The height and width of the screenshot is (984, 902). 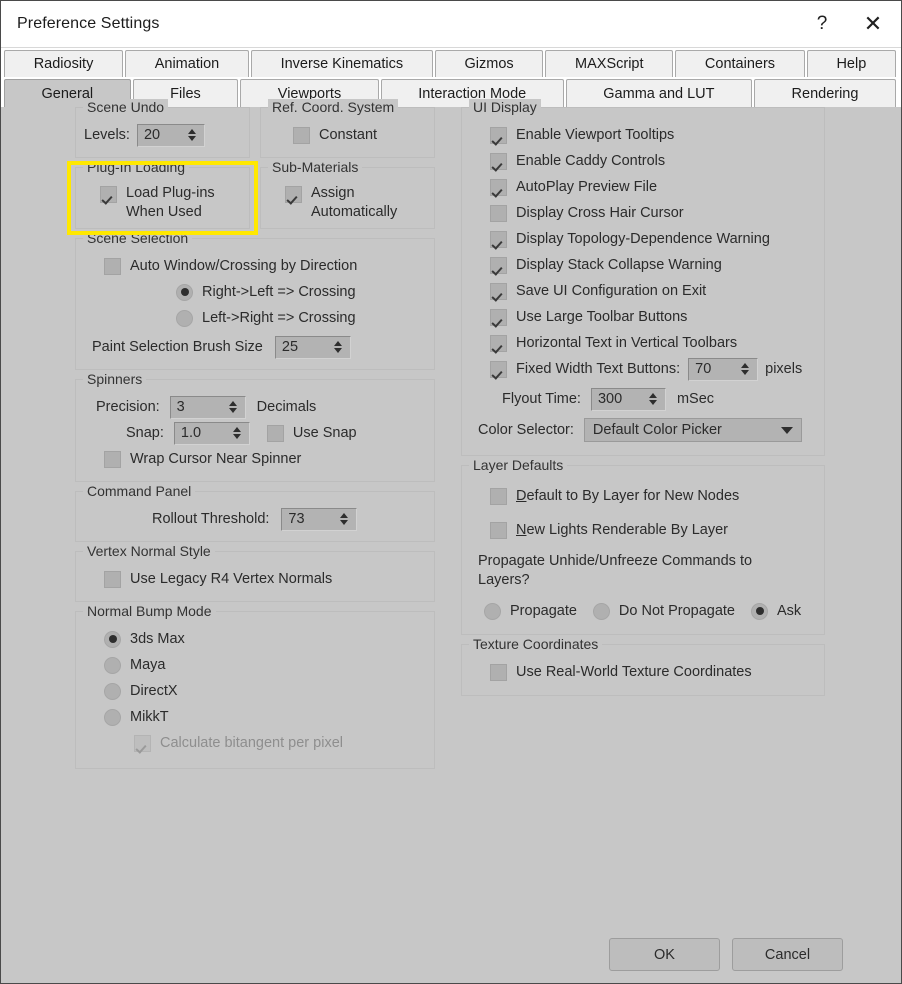 I want to click on assign-automatically-checkbox, so click(x=293, y=194).